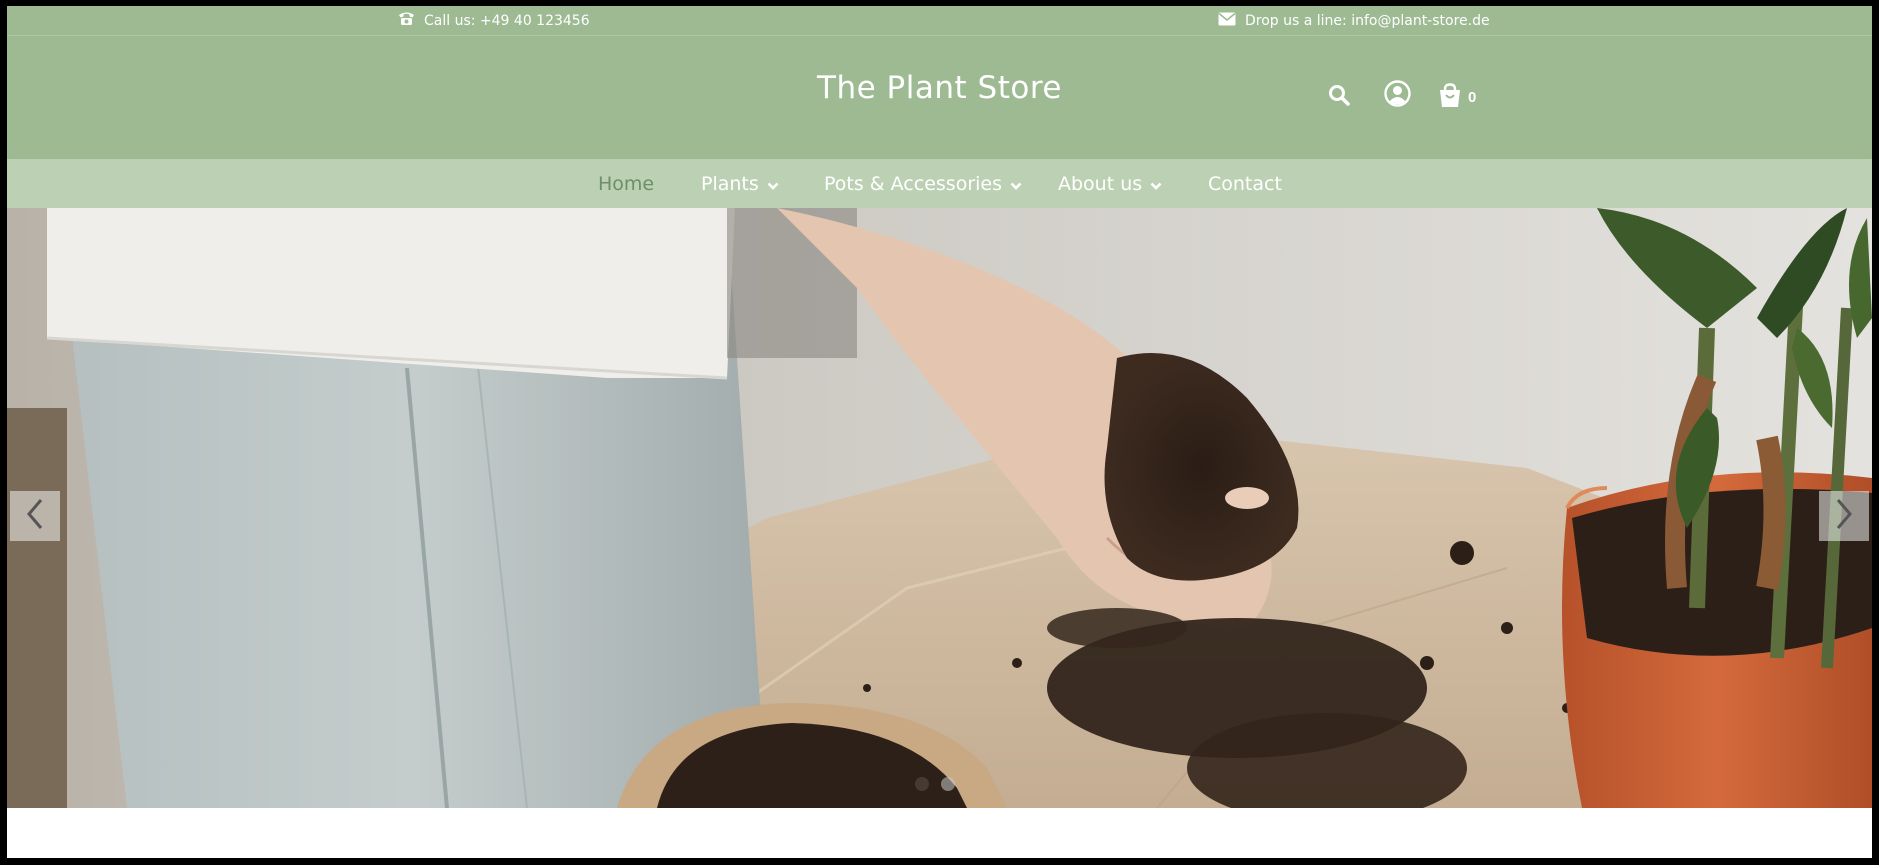 The image size is (1879, 865). I want to click on phone-icon, so click(406, 20).